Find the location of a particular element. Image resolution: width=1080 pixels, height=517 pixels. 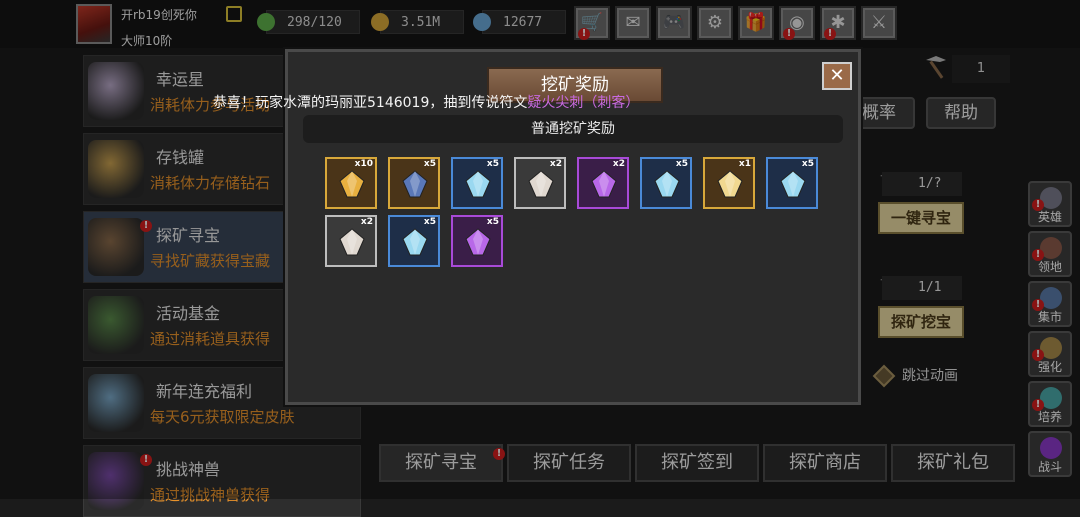

announcement-banner: 恭喜！玩家水潭的玛丽亚5146019，抽到传说符文疑火尖刺（刺客） is located at coordinates (426, 102).